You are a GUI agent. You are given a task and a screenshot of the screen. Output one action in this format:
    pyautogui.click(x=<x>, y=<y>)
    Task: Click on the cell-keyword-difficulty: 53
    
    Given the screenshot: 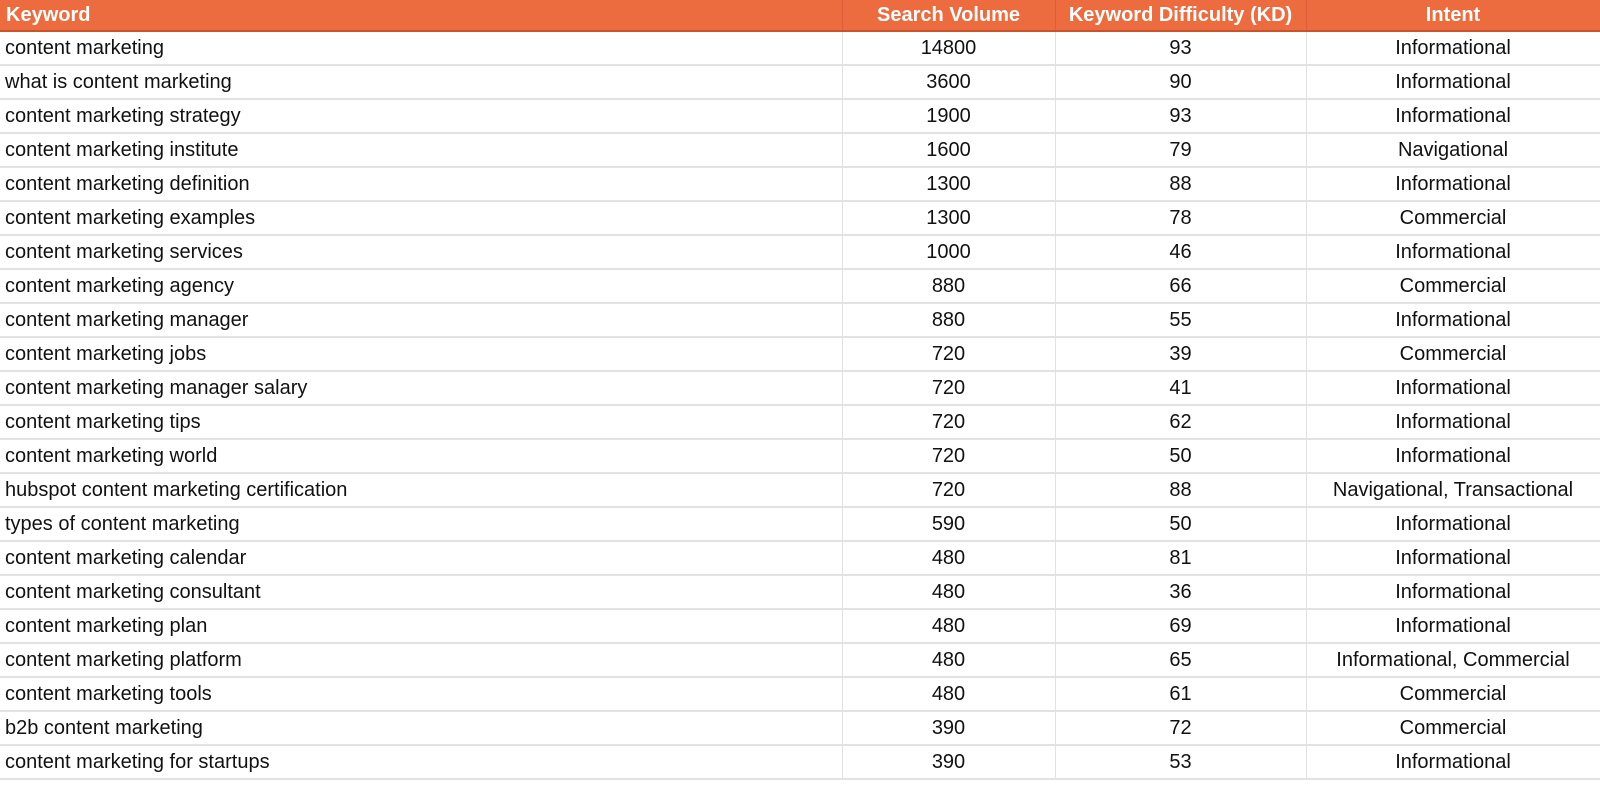 What is the action you would take?
    pyautogui.click(x=1181, y=762)
    